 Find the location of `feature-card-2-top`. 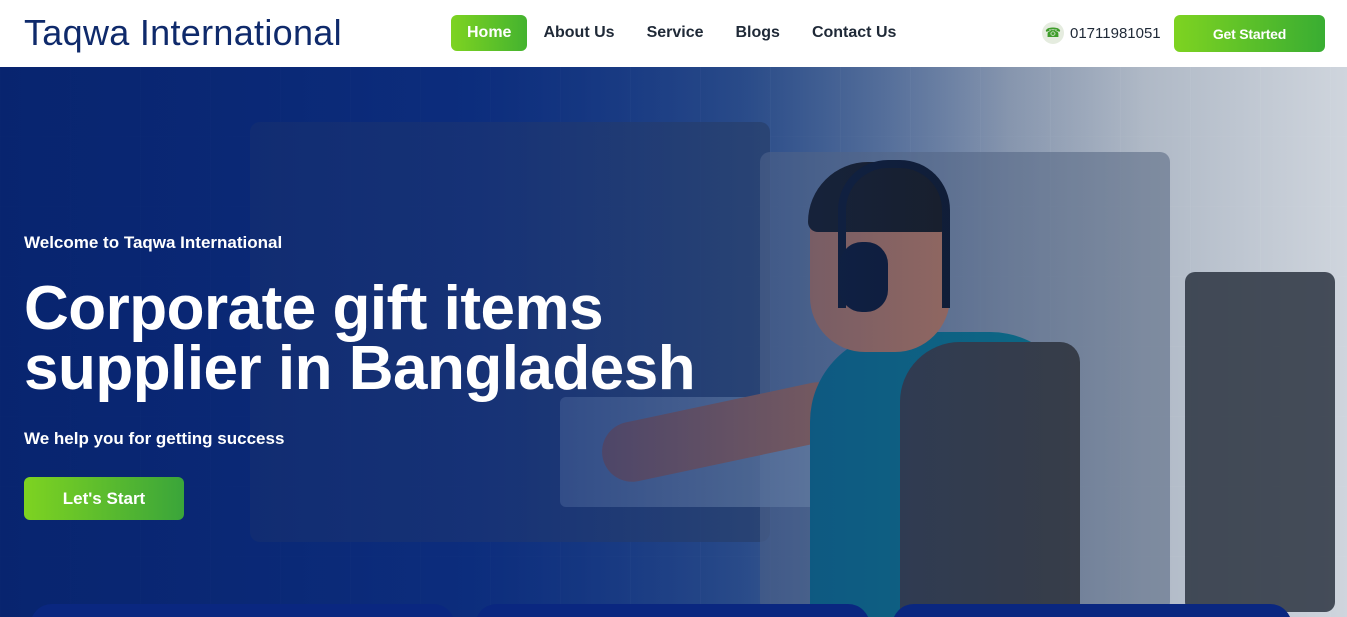

feature-card-2-top is located at coordinates (672, 610).